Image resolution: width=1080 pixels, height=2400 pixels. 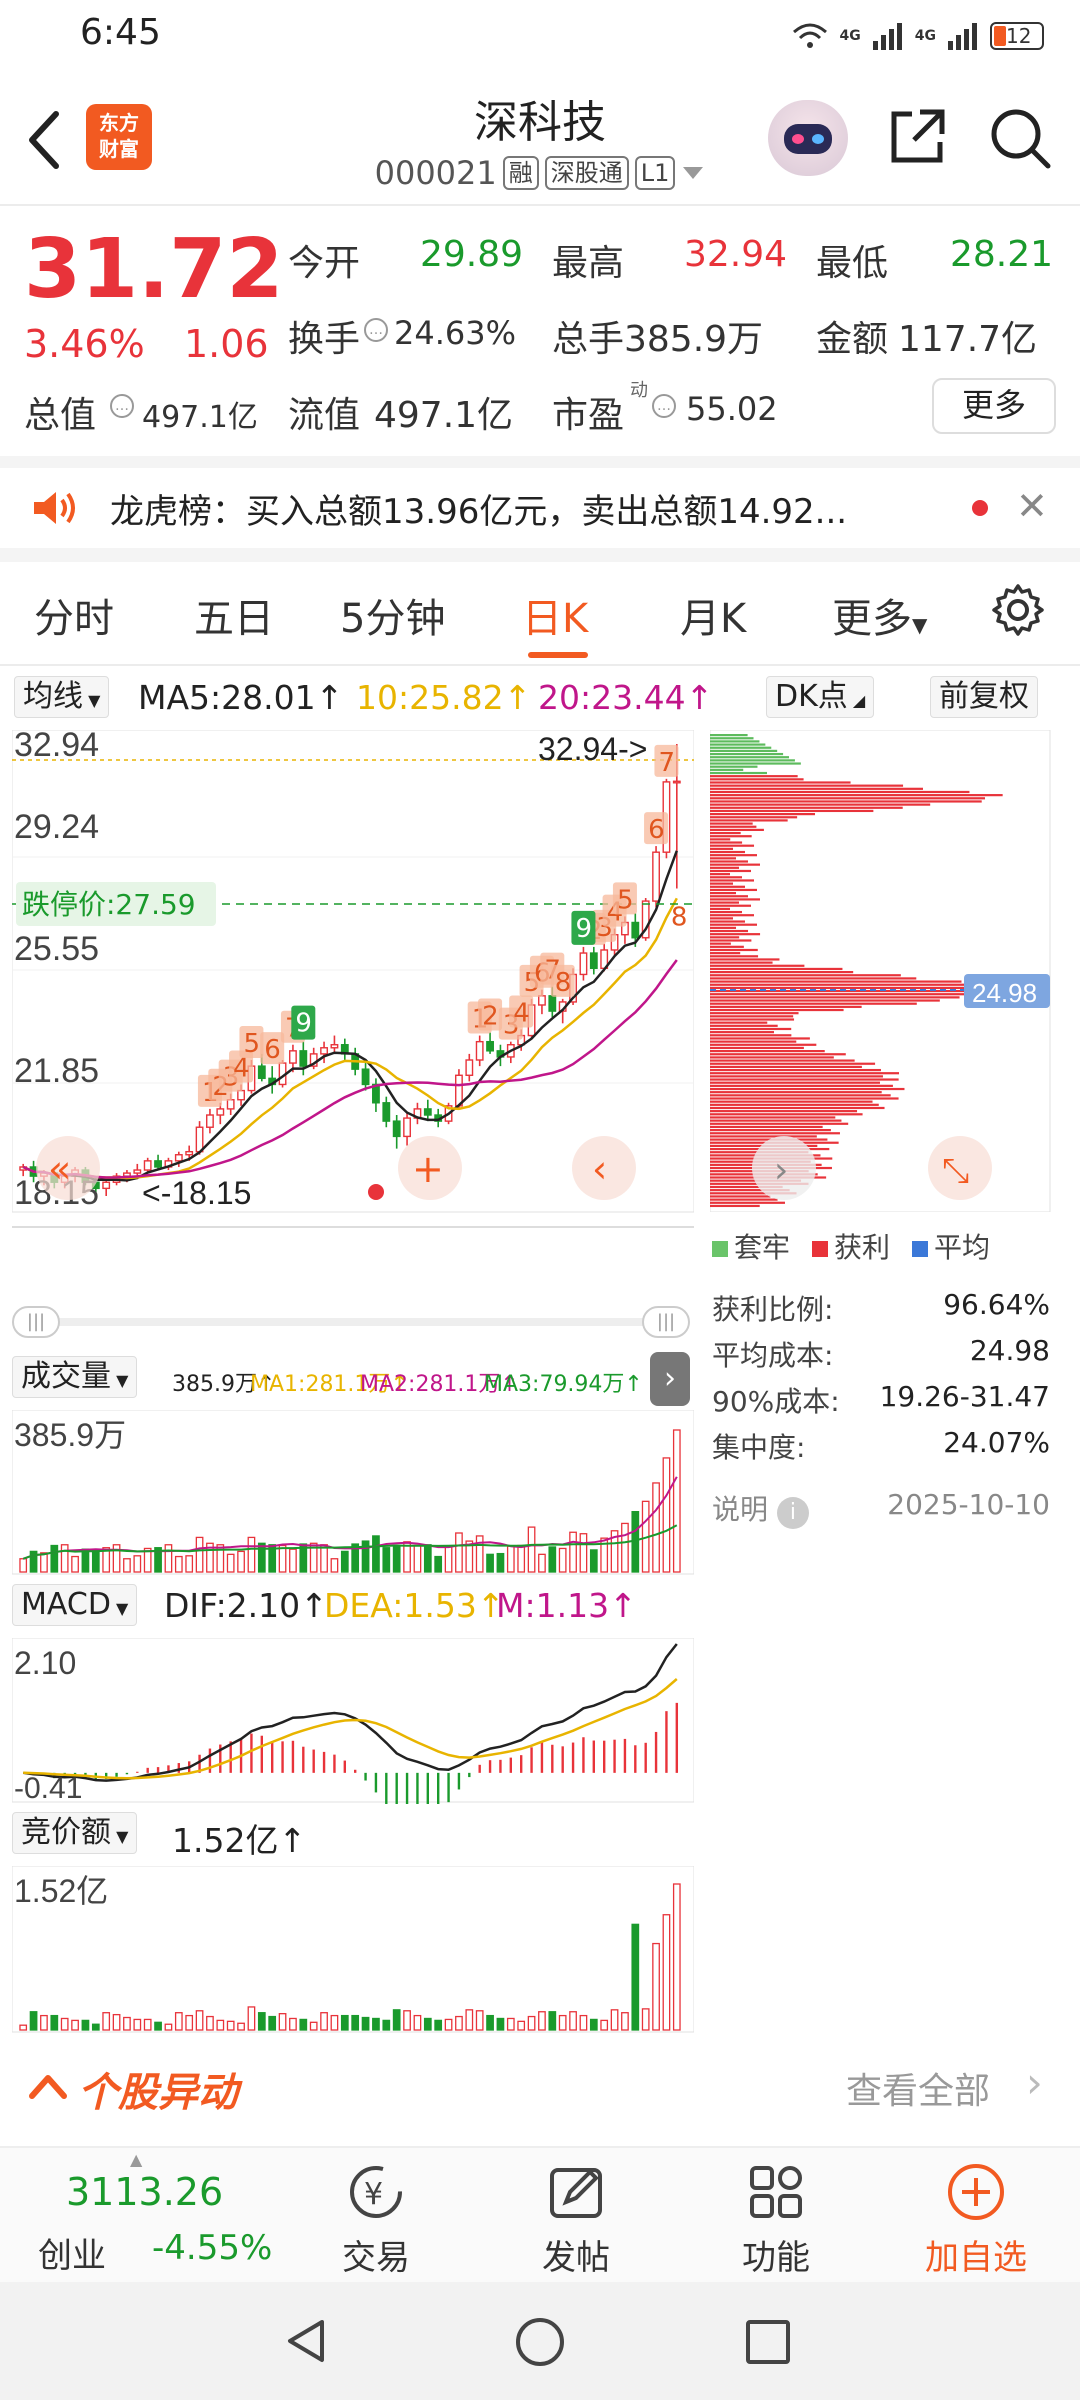 I want to click on volume-ma3: MA3:79.94万↑, so click(x=563, y=1384).